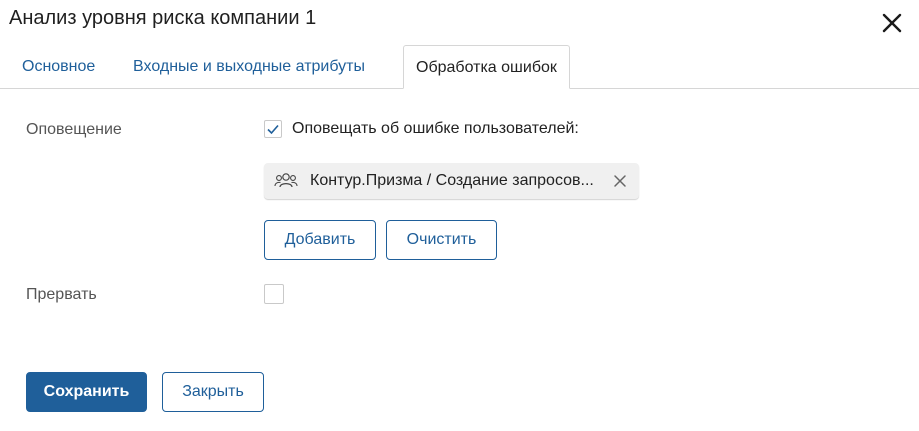 This screenshot has width=919, height=431. I want to click on clear-button: Очистить, so click(441, 240).